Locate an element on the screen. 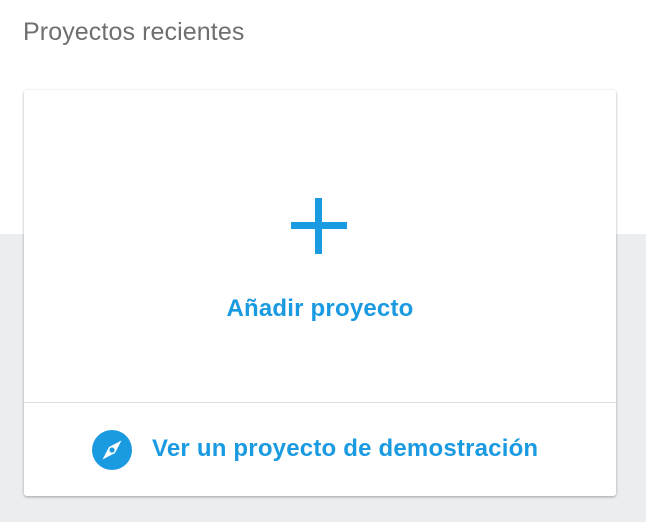 Image resolution: width=646 pixels, height=522 pixels. plus-icon is located at coordinates (319, 226).